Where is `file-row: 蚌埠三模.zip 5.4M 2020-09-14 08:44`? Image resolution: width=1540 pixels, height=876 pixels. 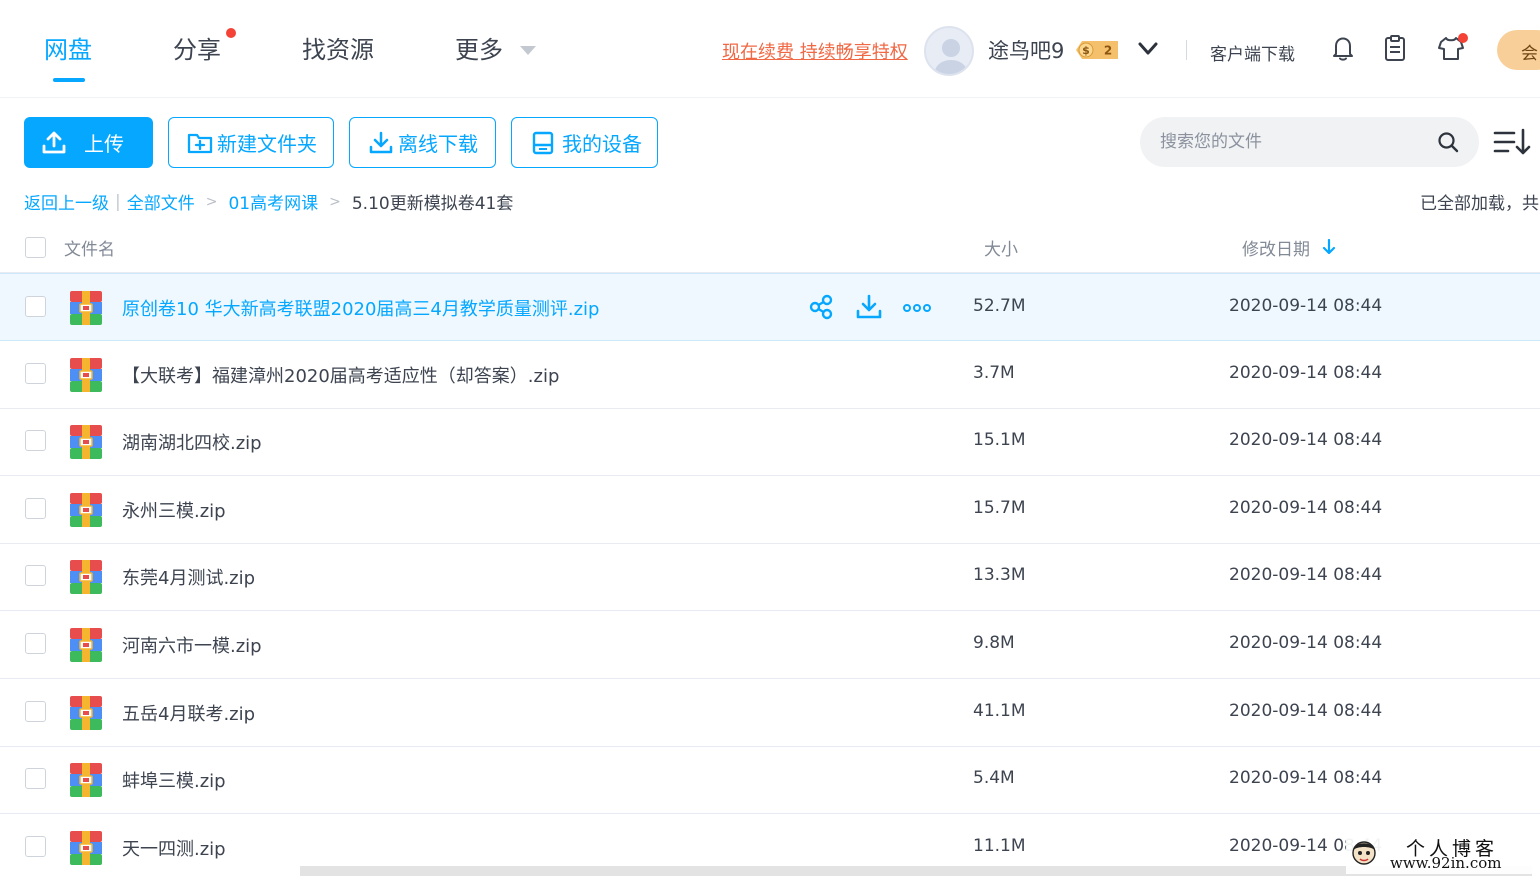 file-row: 蚌埠三模.zip 5.4M 2020-09-14 08:44 is located at coordinates (770, 780).